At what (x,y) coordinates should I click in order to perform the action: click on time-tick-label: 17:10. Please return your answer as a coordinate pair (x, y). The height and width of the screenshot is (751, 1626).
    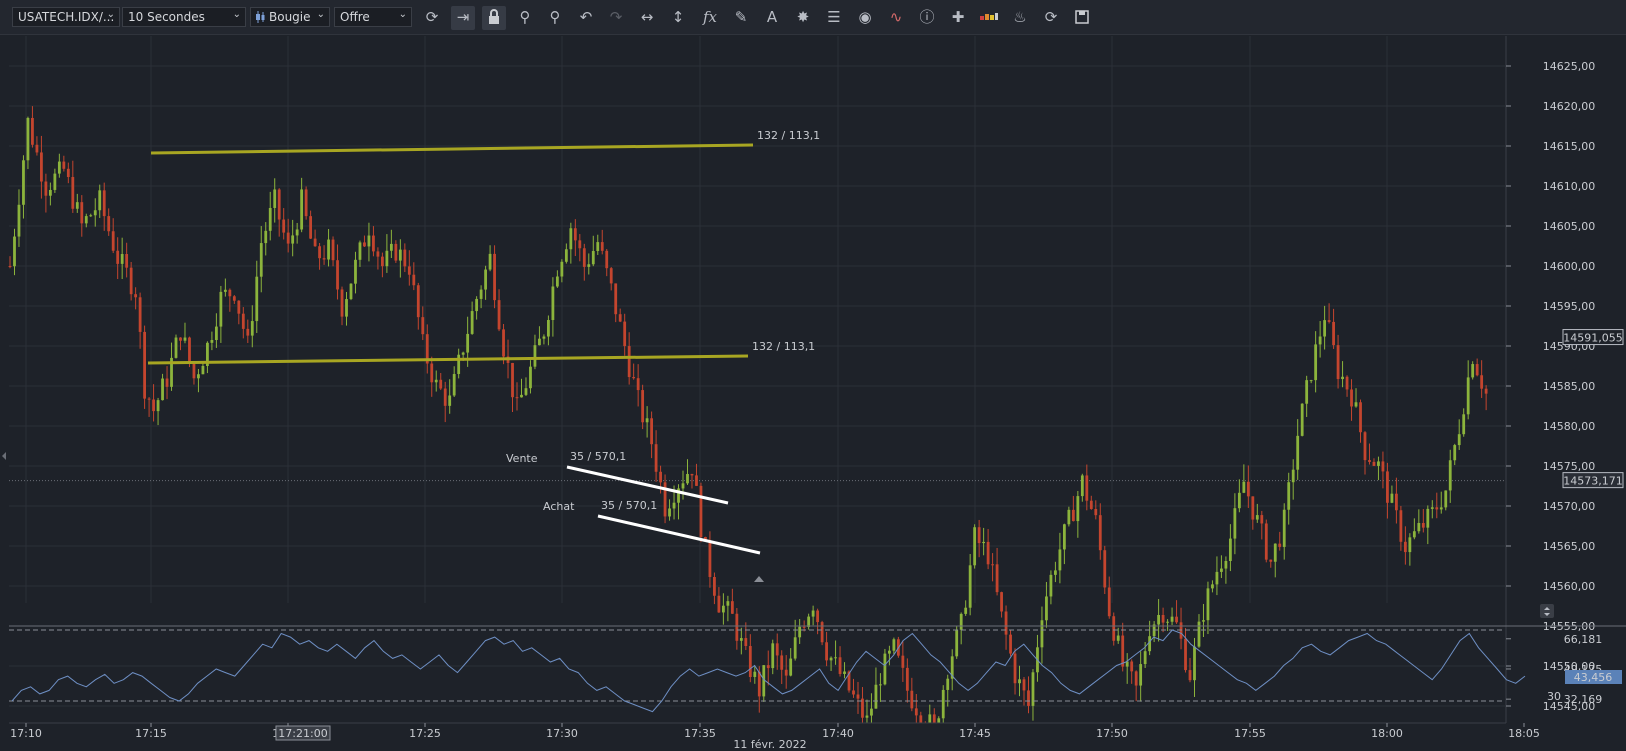
    Looking at the image, I should click on (26, 733).